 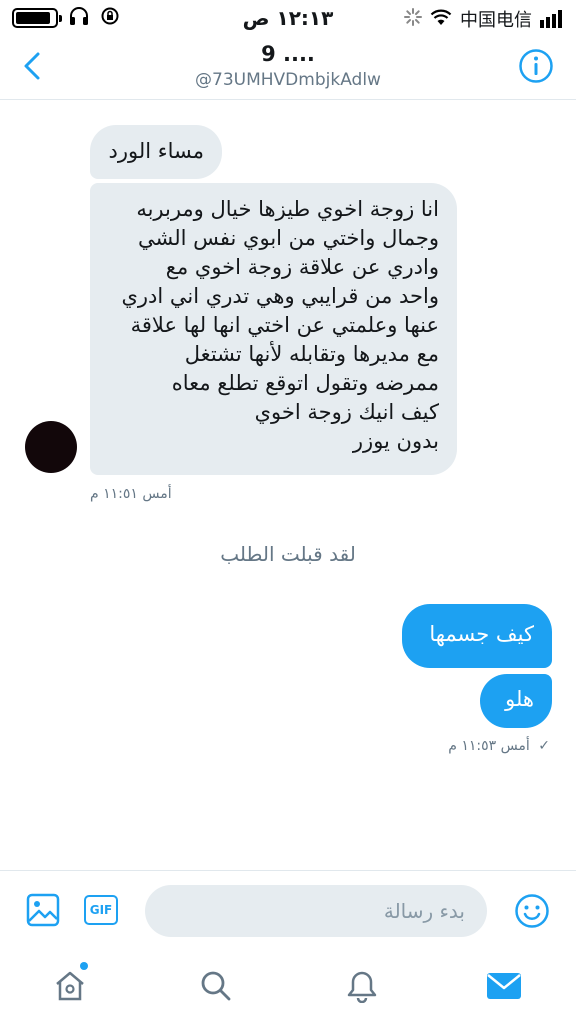 What do you see at coordinates (489, 746) in the screenshot?
I see `timestamp-text: أمس ١١:٥٣ م` at bounding box center [489, 746].